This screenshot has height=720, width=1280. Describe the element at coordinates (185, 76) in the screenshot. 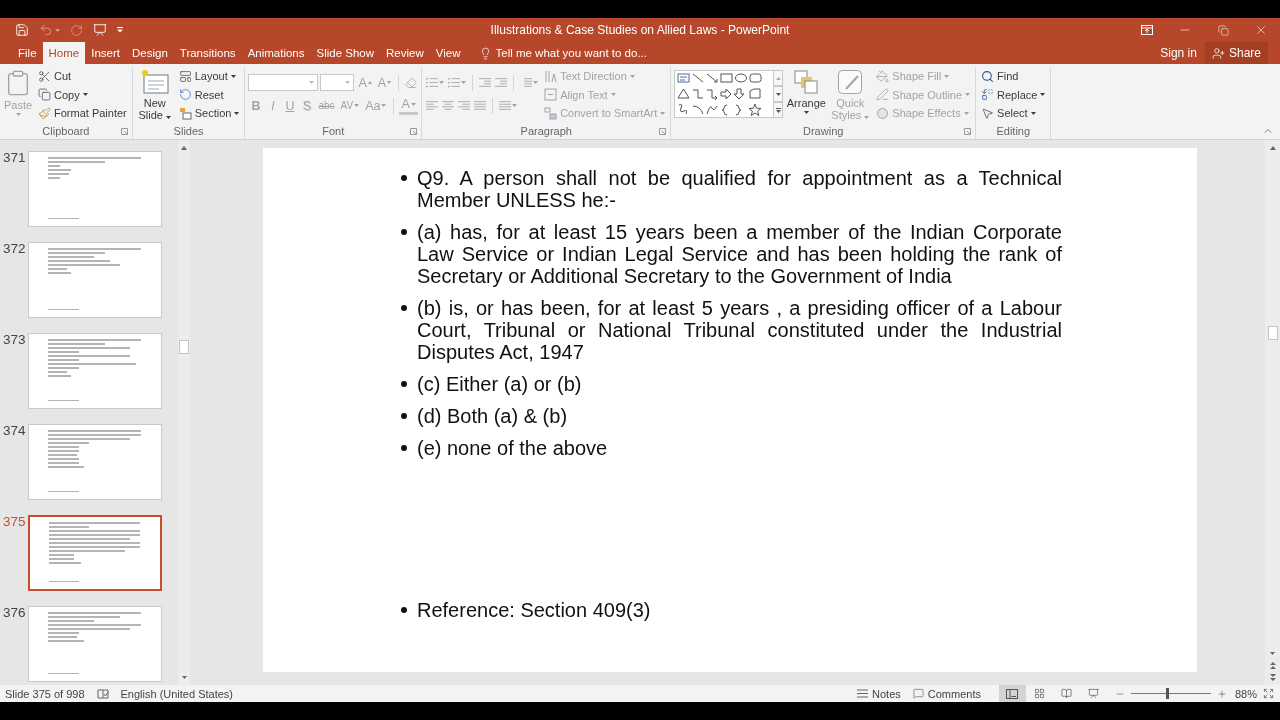

I see `layout-icon` at that location.